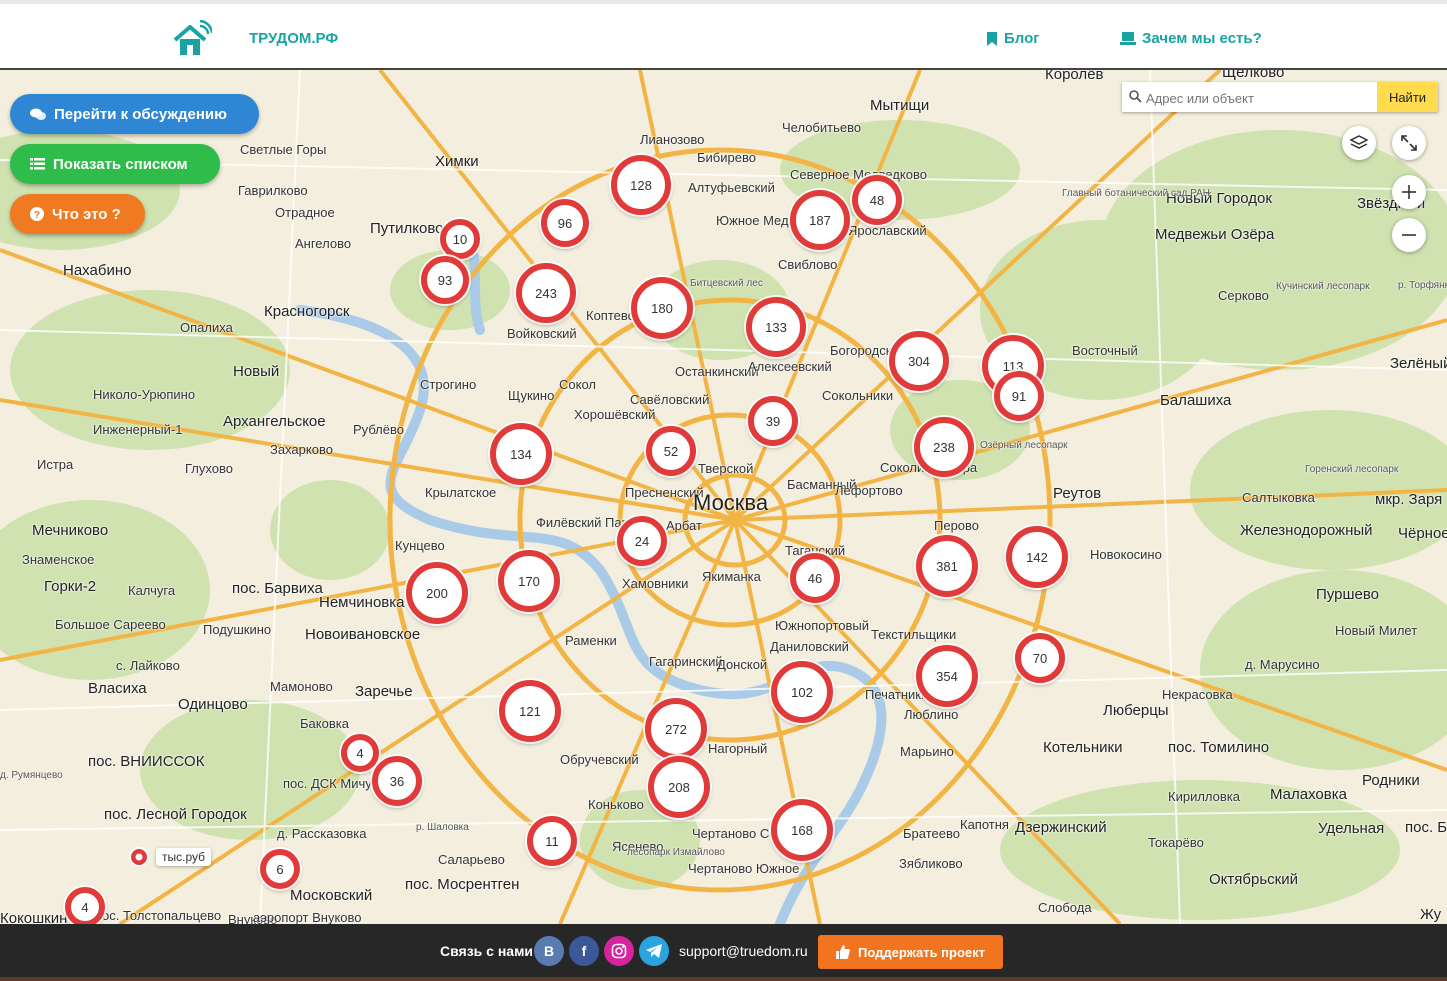 The image size is (1447, 981). Describe the element at coordinates (148, 665) in the screenshot. I see `place-label: с. Лайково` at that location.